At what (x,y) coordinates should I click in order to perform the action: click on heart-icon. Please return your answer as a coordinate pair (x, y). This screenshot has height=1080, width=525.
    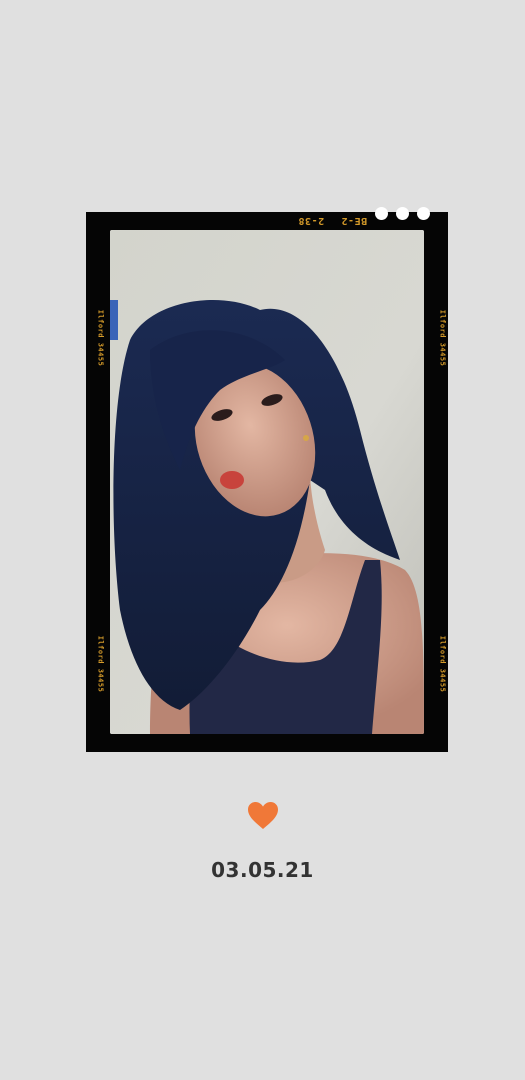
    Looking at the image, I should click on (263, 815).